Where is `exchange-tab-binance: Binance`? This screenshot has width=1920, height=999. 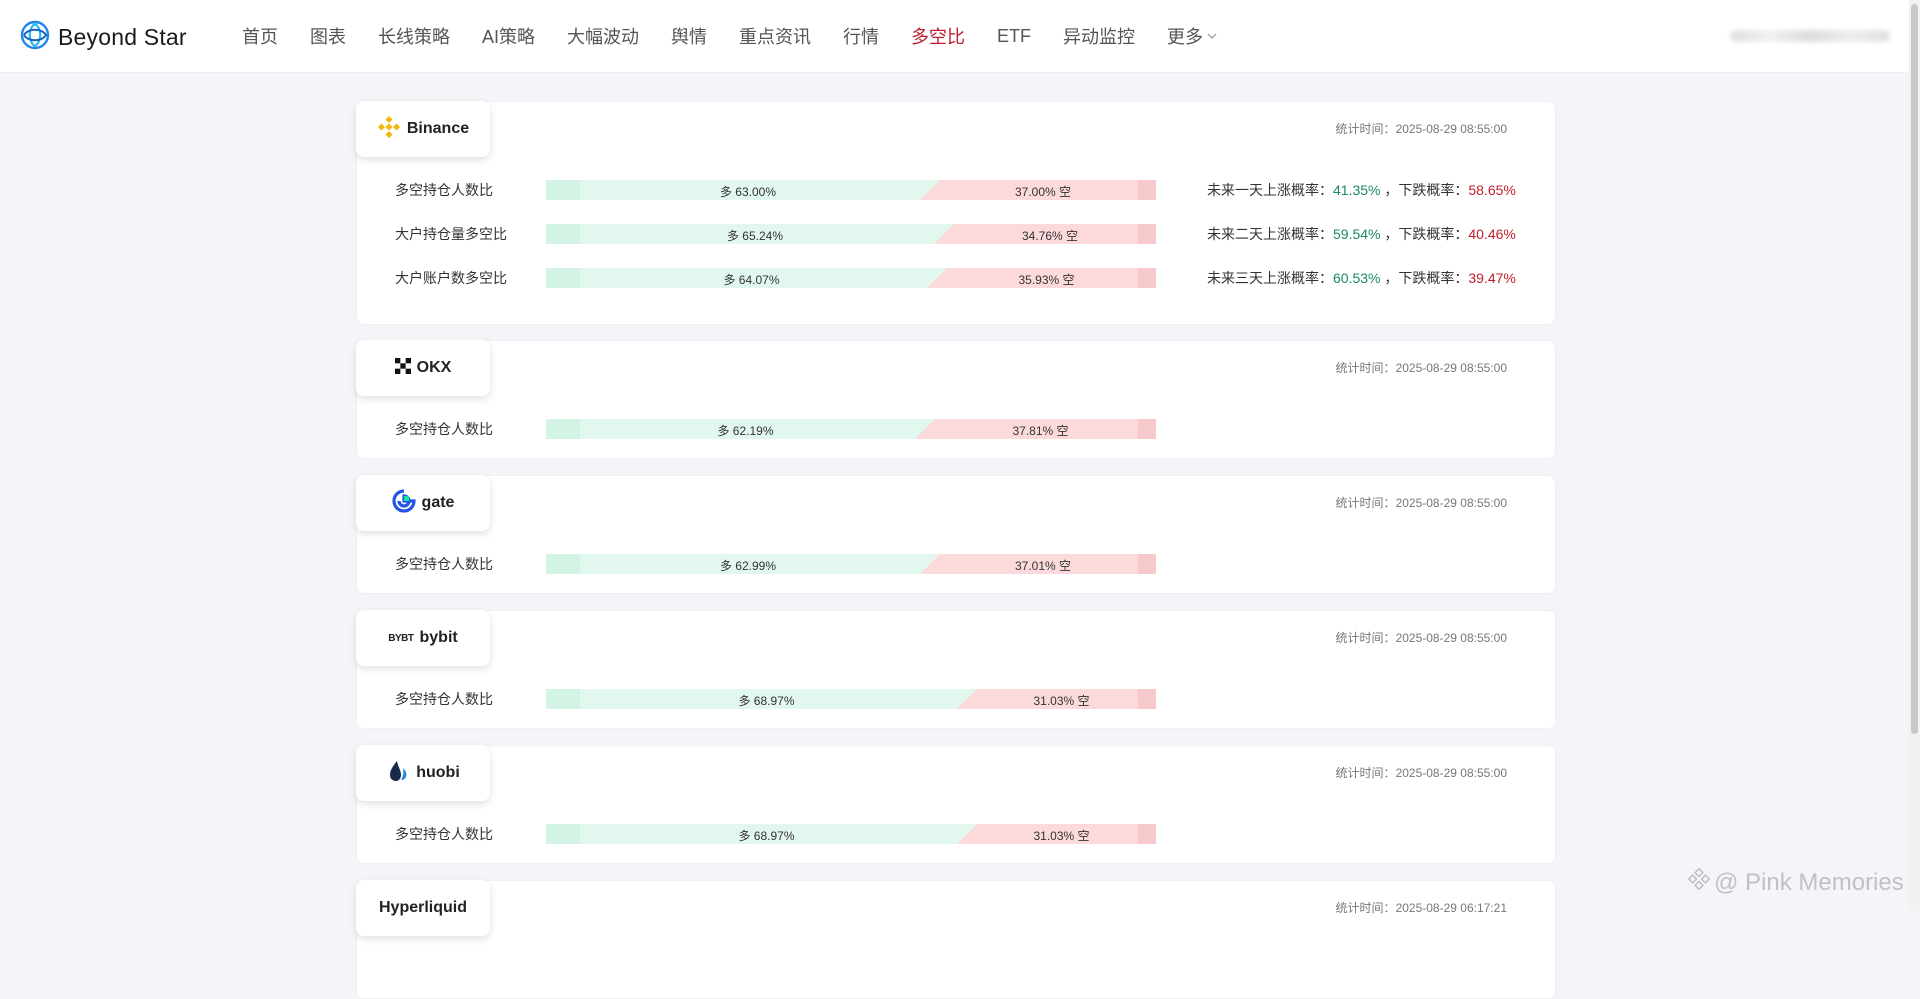 exchange-tab-binance: Binance is located at coordinates (423, 129).